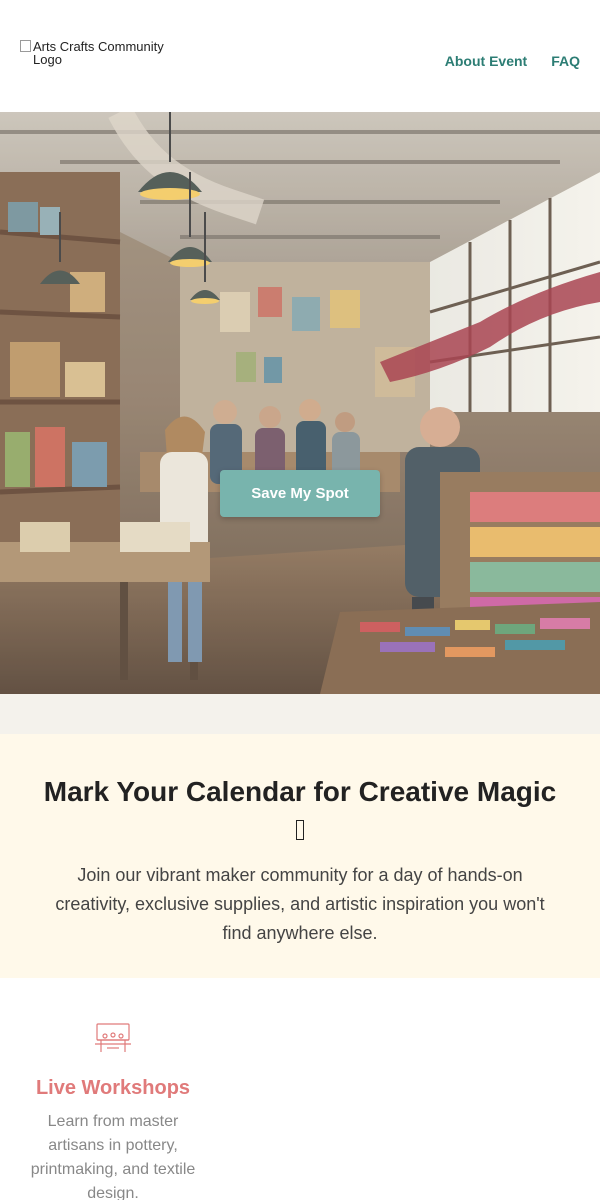 The width and height of the screenshot is (600, 1200). Describe the element at coordinates (300, 810) in the screenshot. I see `calendar-heading: Mark Your Calendar for Creative Magic` at that location.